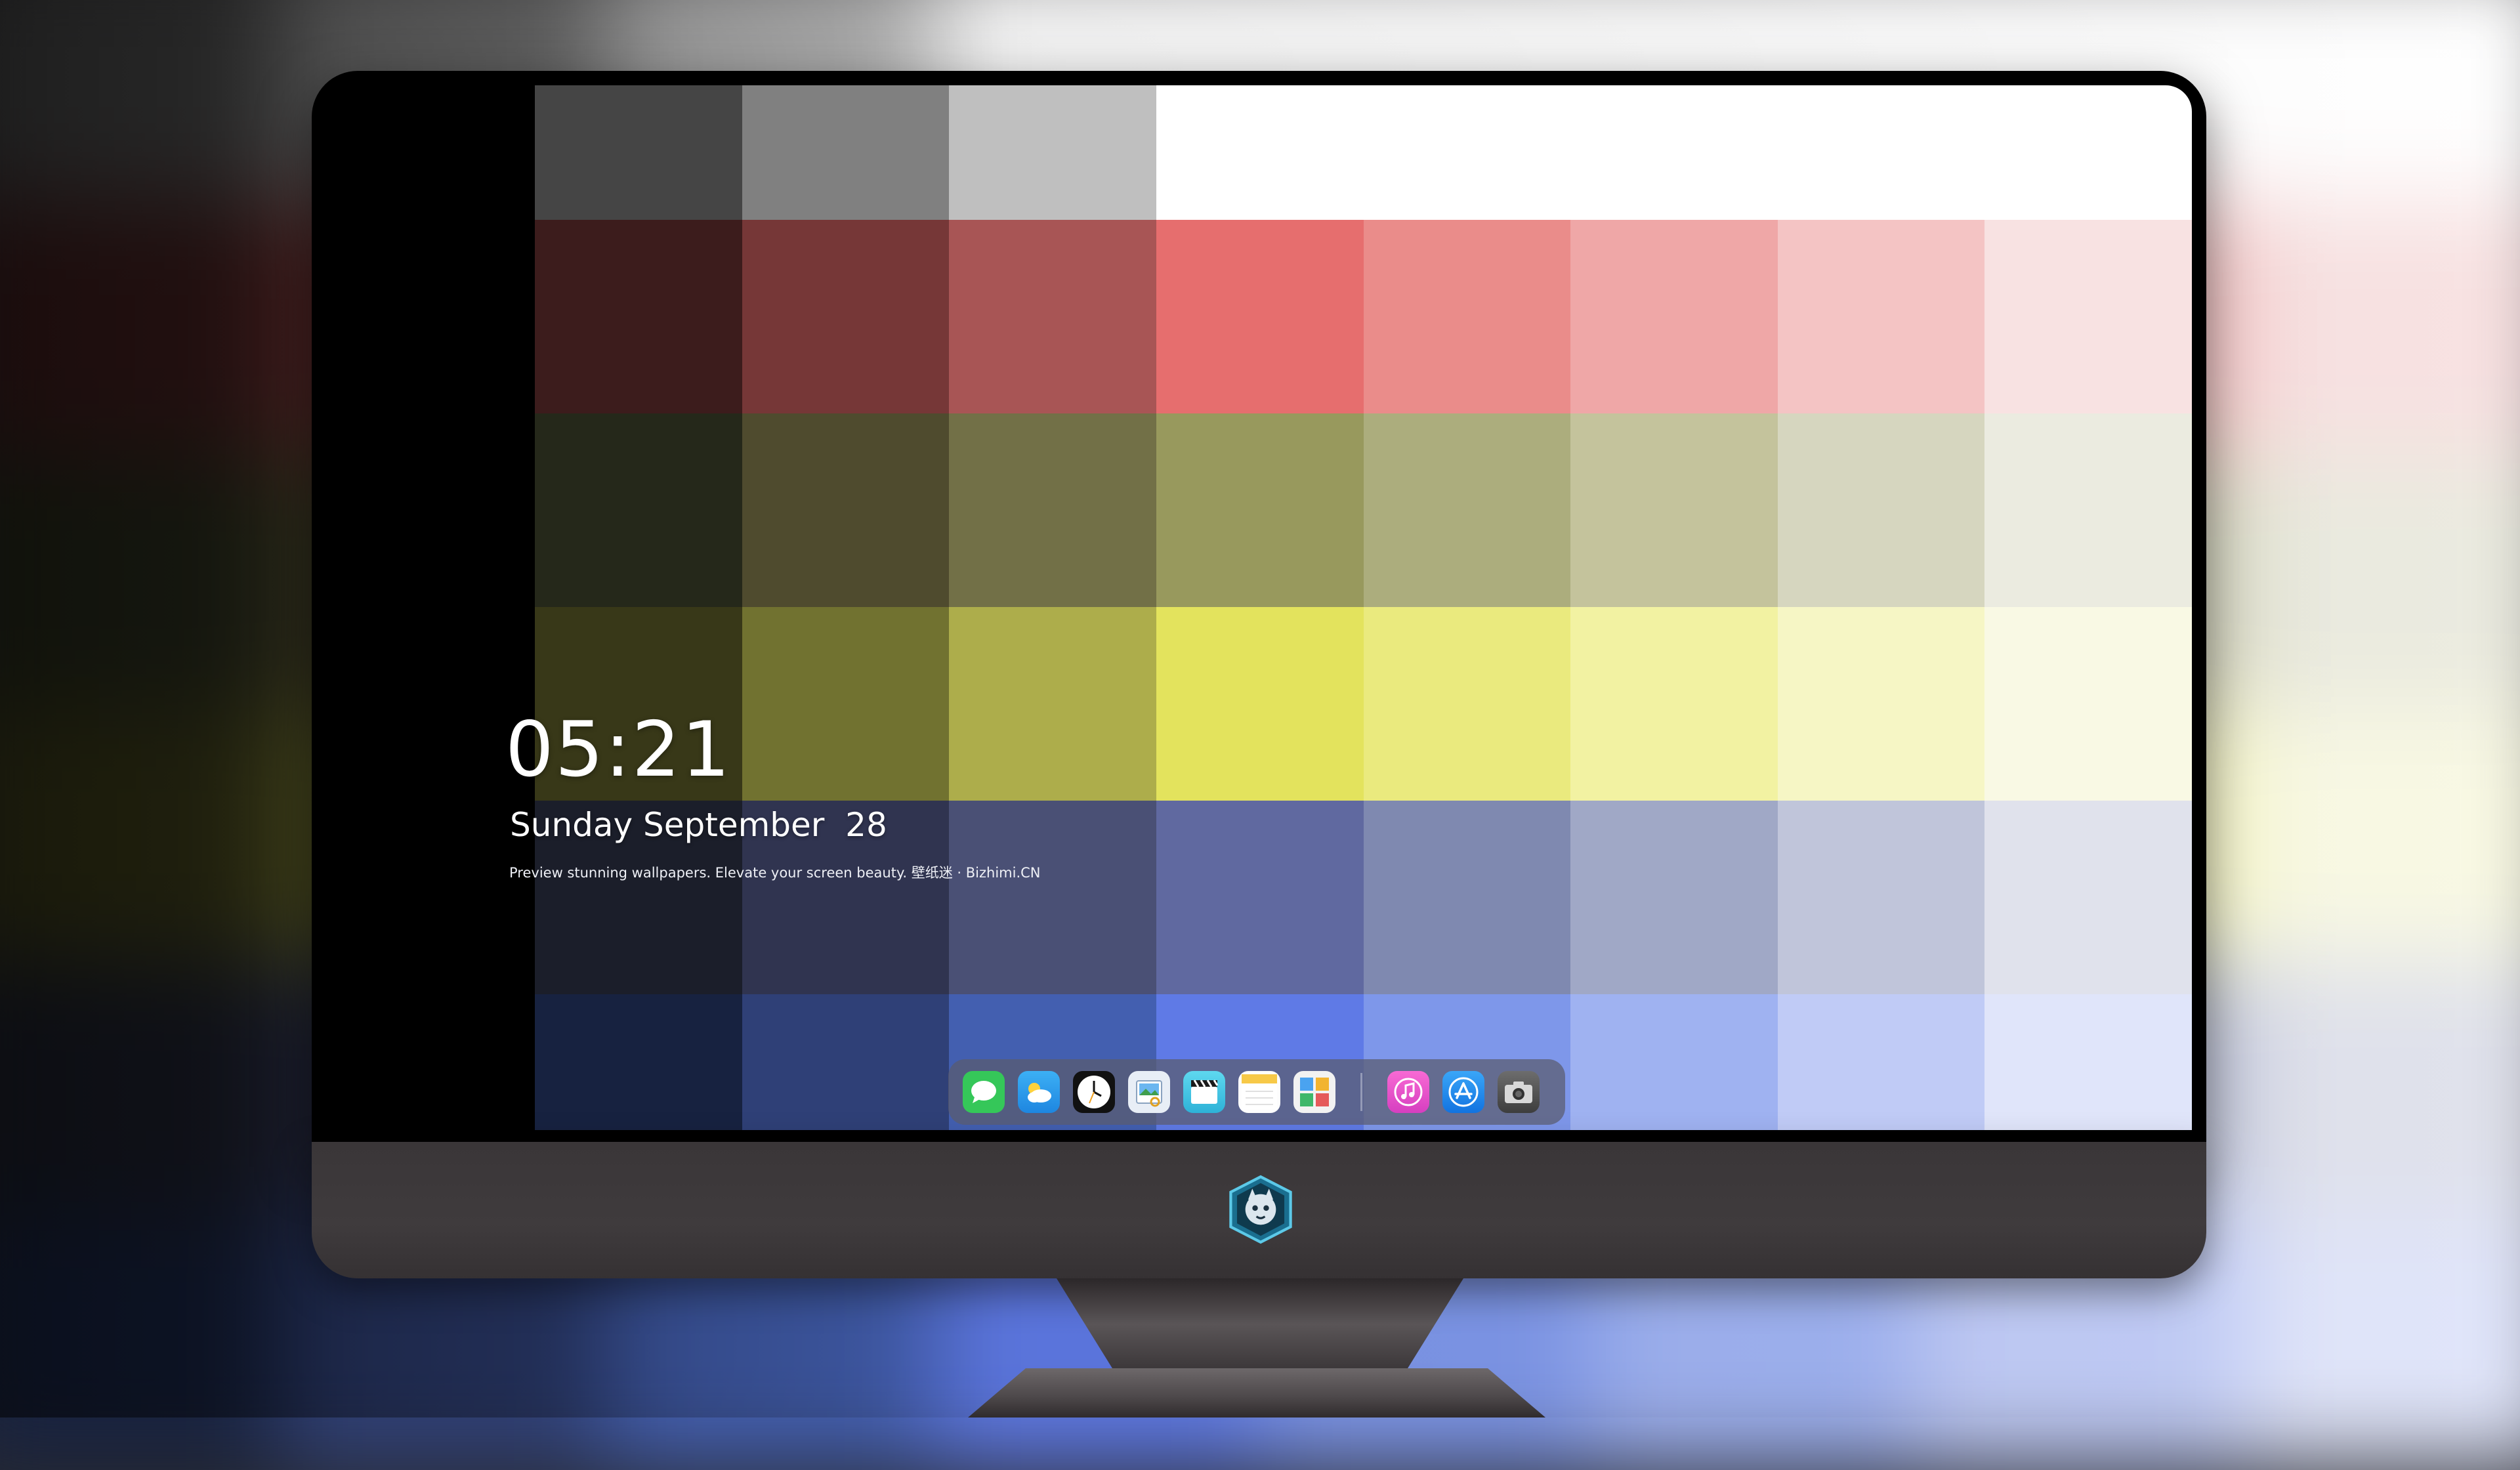 The height and width of the screenshot is (1470, 2520). Describe the element at coordinates (698, 825) in the screenshot. I see `lockscreen-date: Sunday September 28` at that location.